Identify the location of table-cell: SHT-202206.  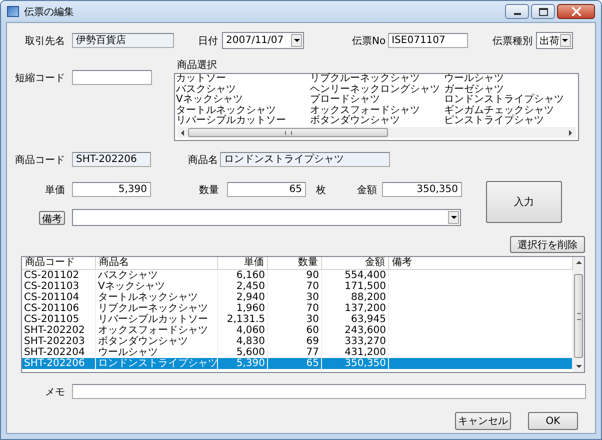
(59, 363).